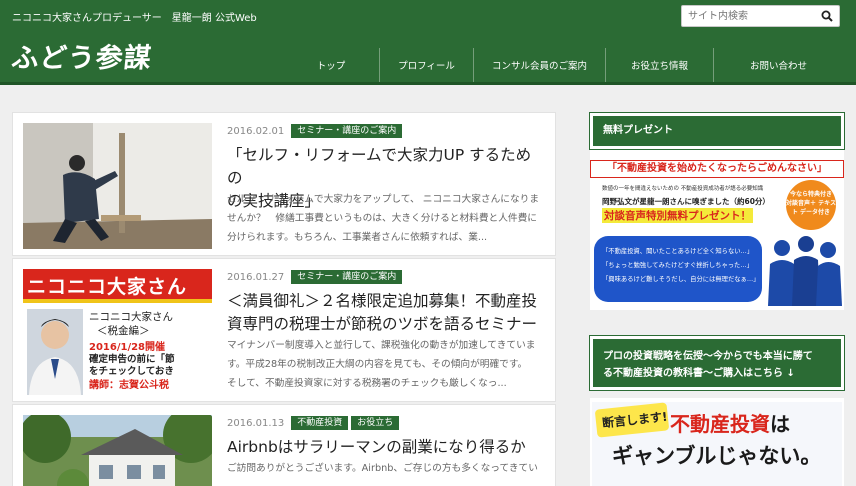 Image resolution: width=856 pixels, height=486 pixels. Describe the element at coordinates (720, 424) in the screenshot. I see `book-headline-red: 不動産投資` at that location.